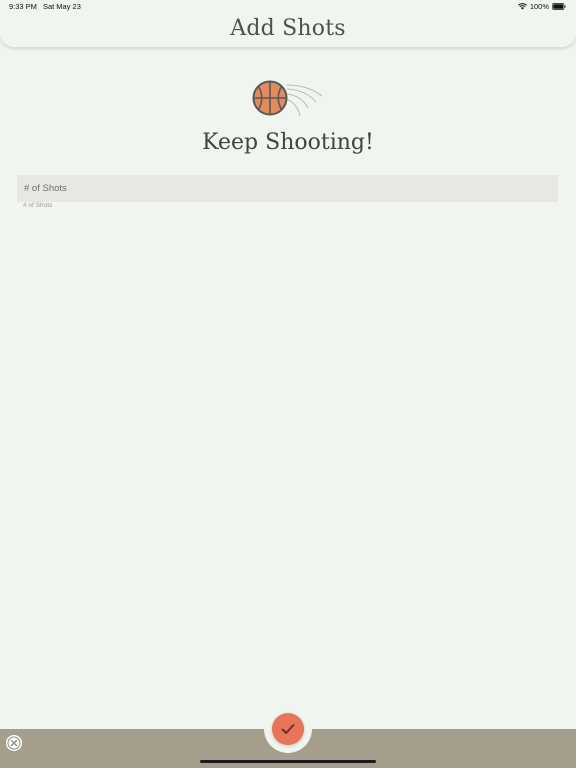  I want to click on shots-input, so click(287, 188).